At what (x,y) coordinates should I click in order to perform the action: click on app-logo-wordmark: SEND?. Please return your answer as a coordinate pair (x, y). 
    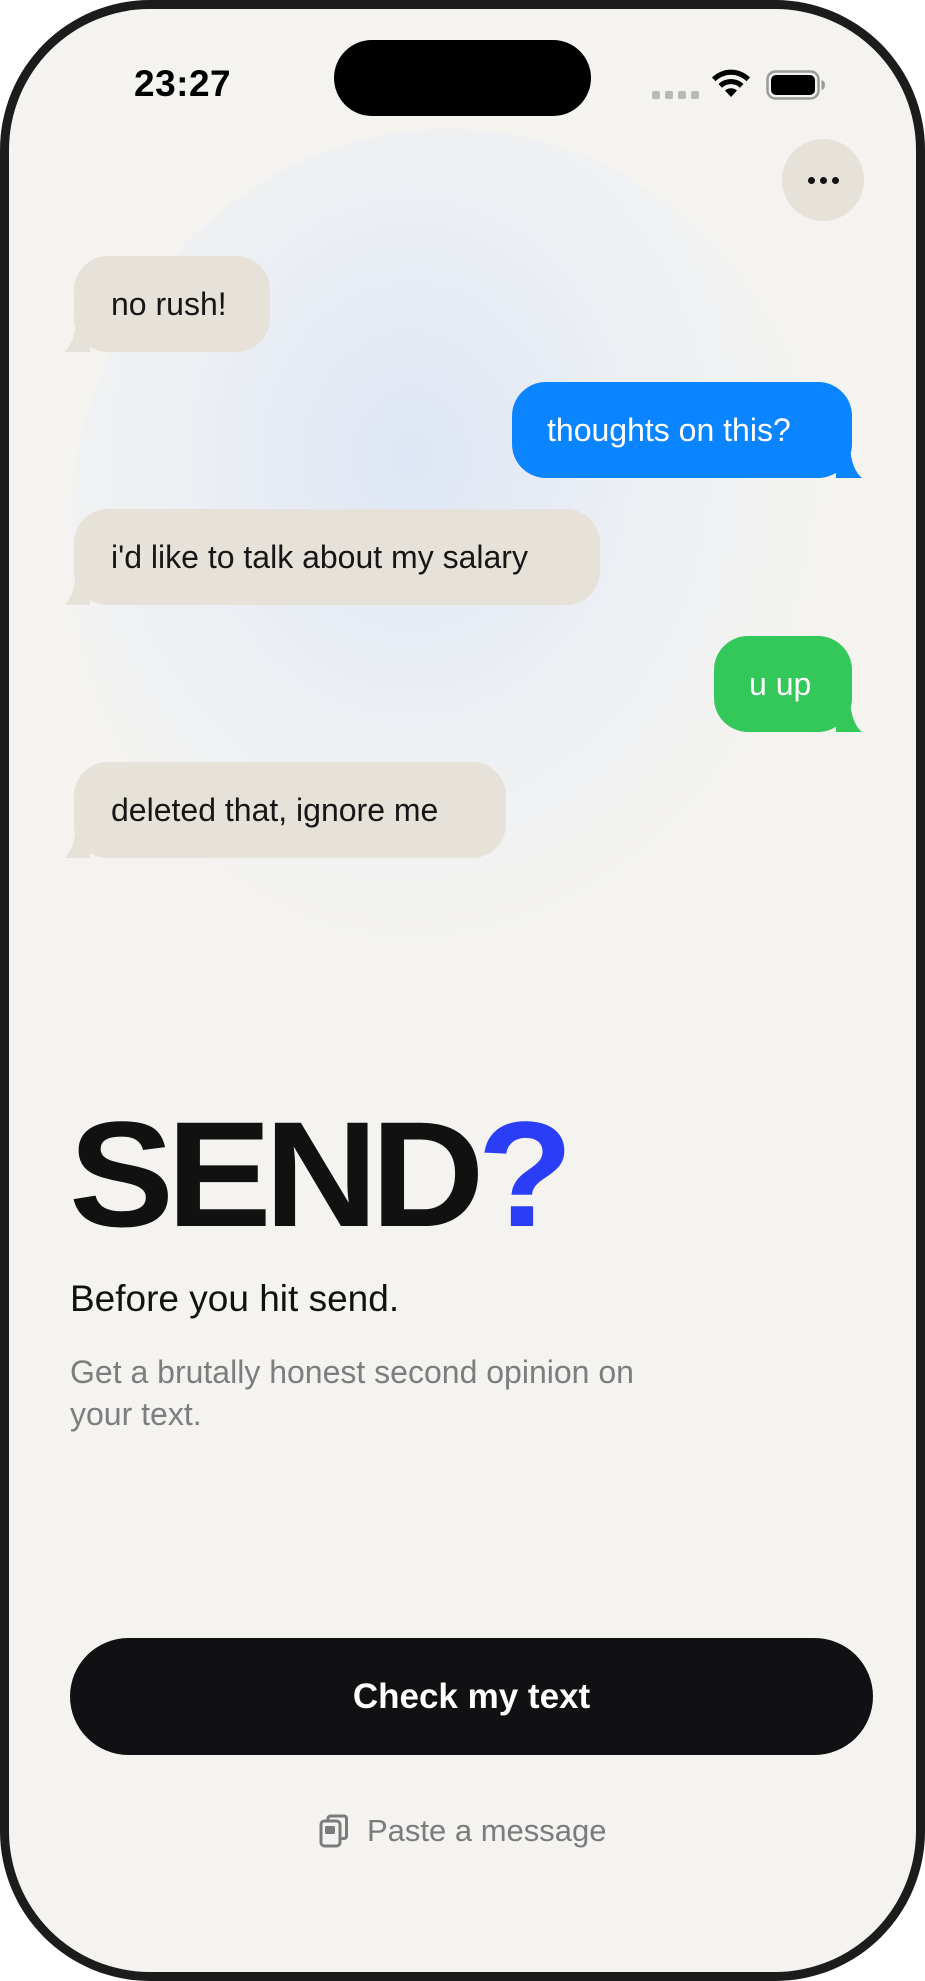
    Looking at the image, I should click on (321, 1174).